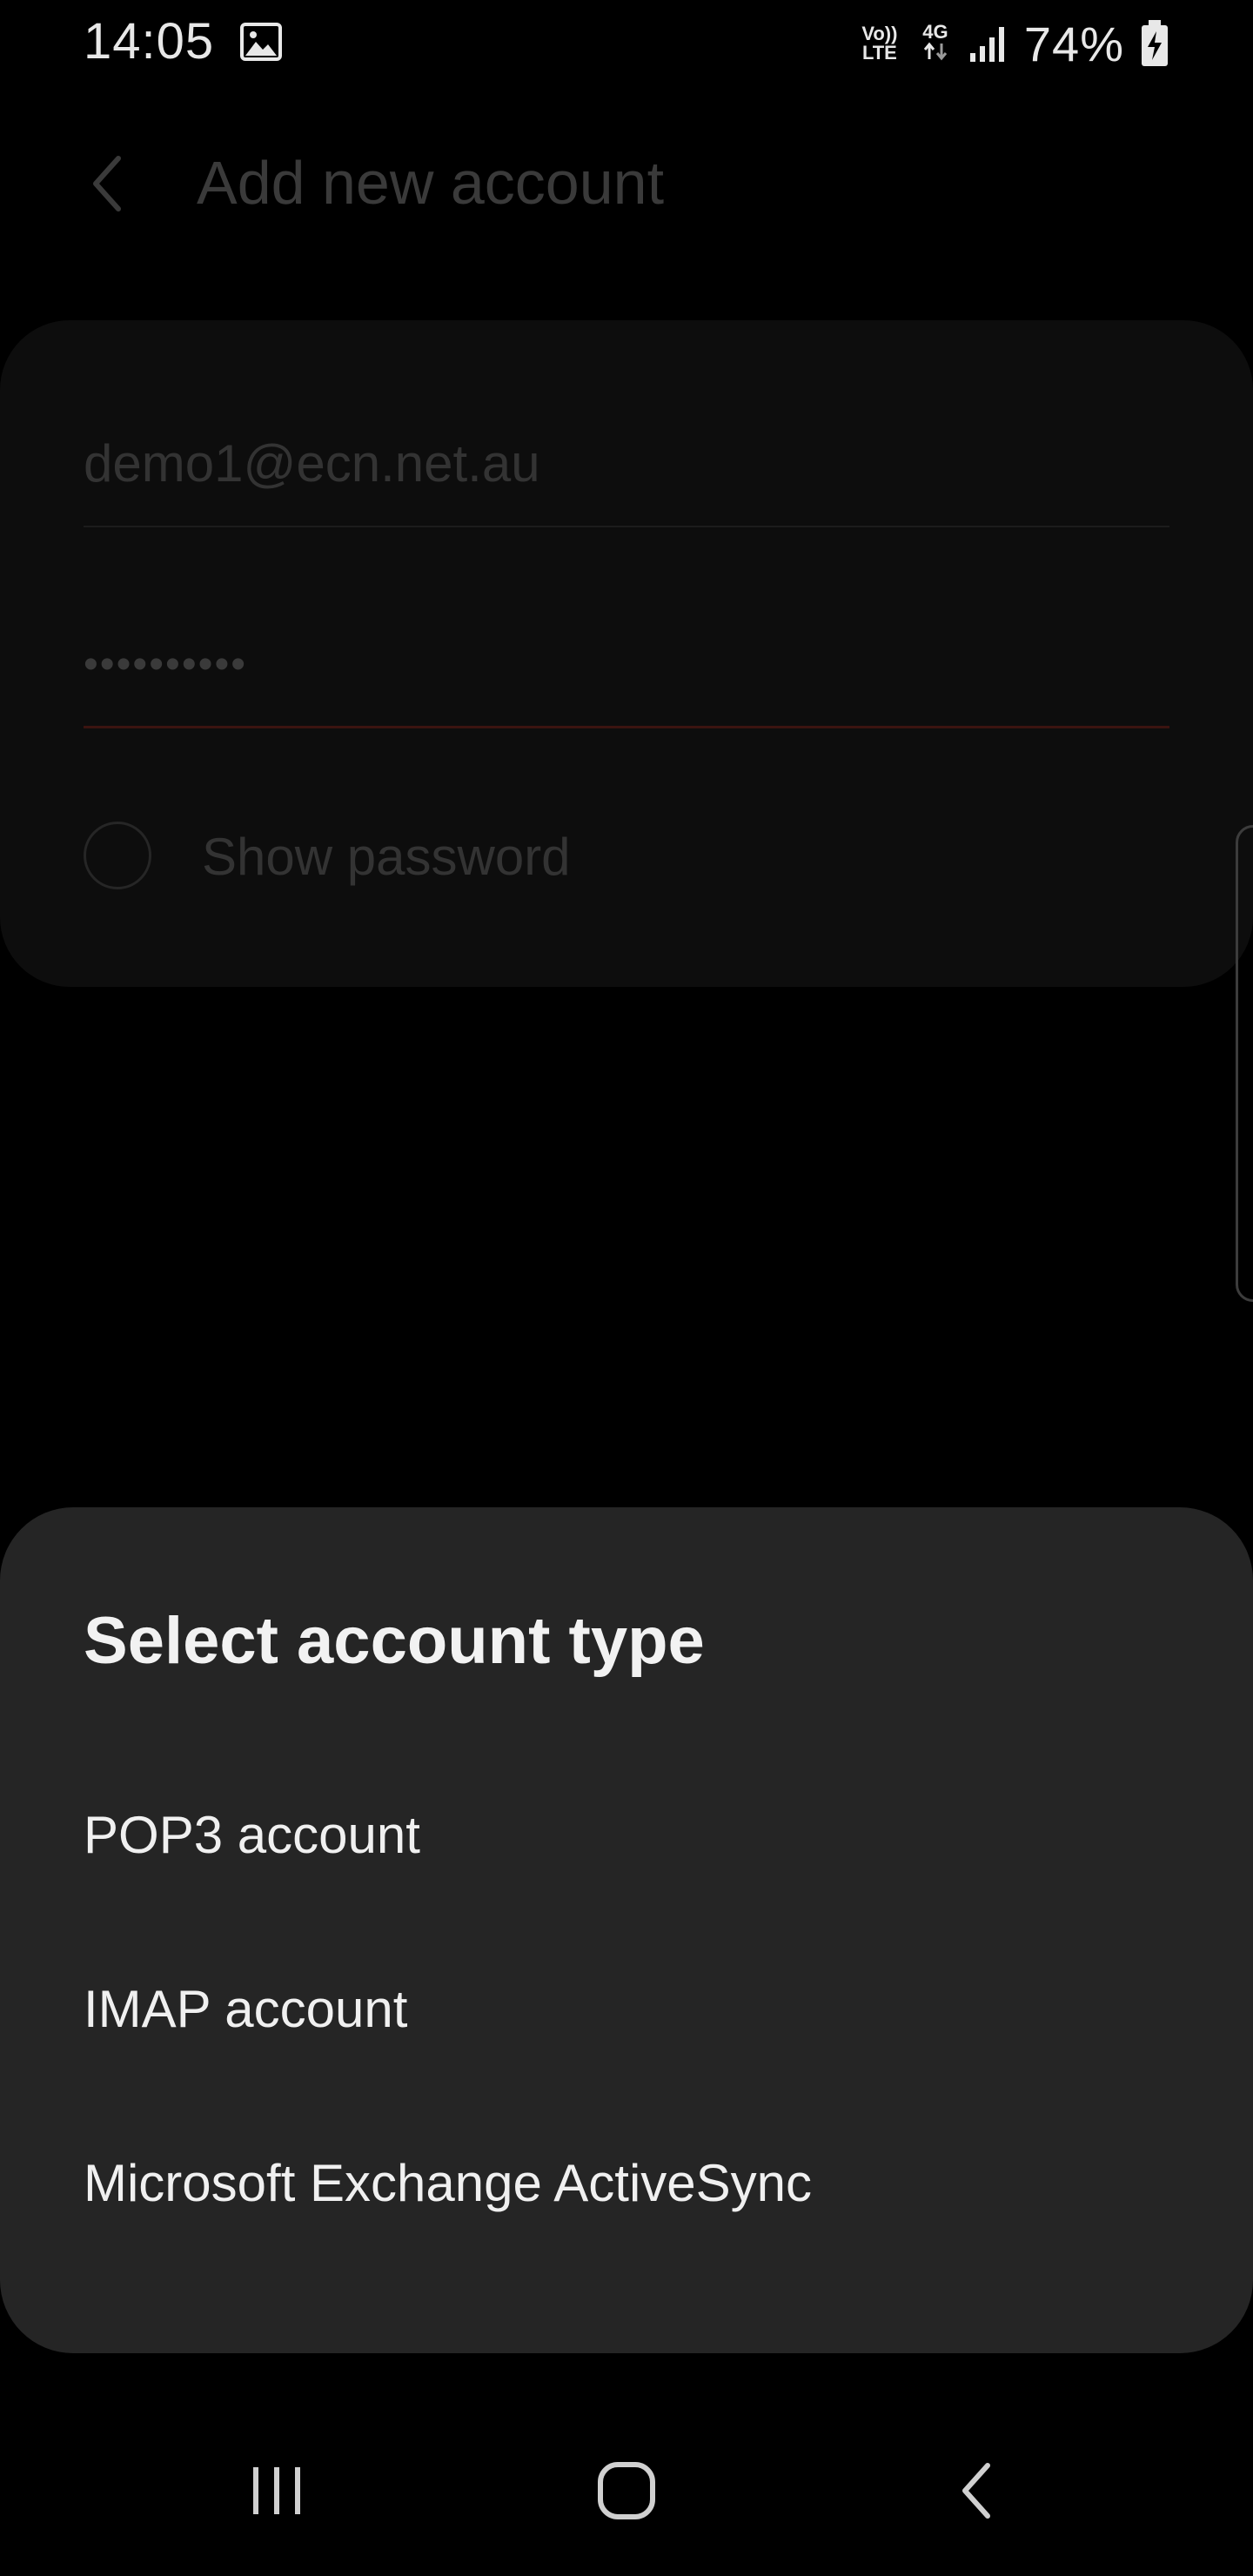 The width and height of the screenshot is (1253, 2576). What do you see at coordinates (448, 2183) in the screenshot?
I see `option-label: Microsoft Exchange ActiveSync` at bounding box center [448, 2183].